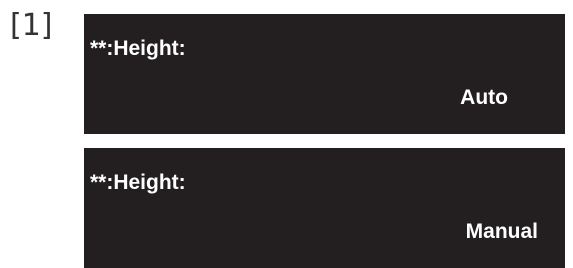 The height and width of the screenshot is (268, 573). What do you see at coordinates (484, 97) in the screenshot?
I see `height-setting-value: Auto` at bounding box center [484, 97].